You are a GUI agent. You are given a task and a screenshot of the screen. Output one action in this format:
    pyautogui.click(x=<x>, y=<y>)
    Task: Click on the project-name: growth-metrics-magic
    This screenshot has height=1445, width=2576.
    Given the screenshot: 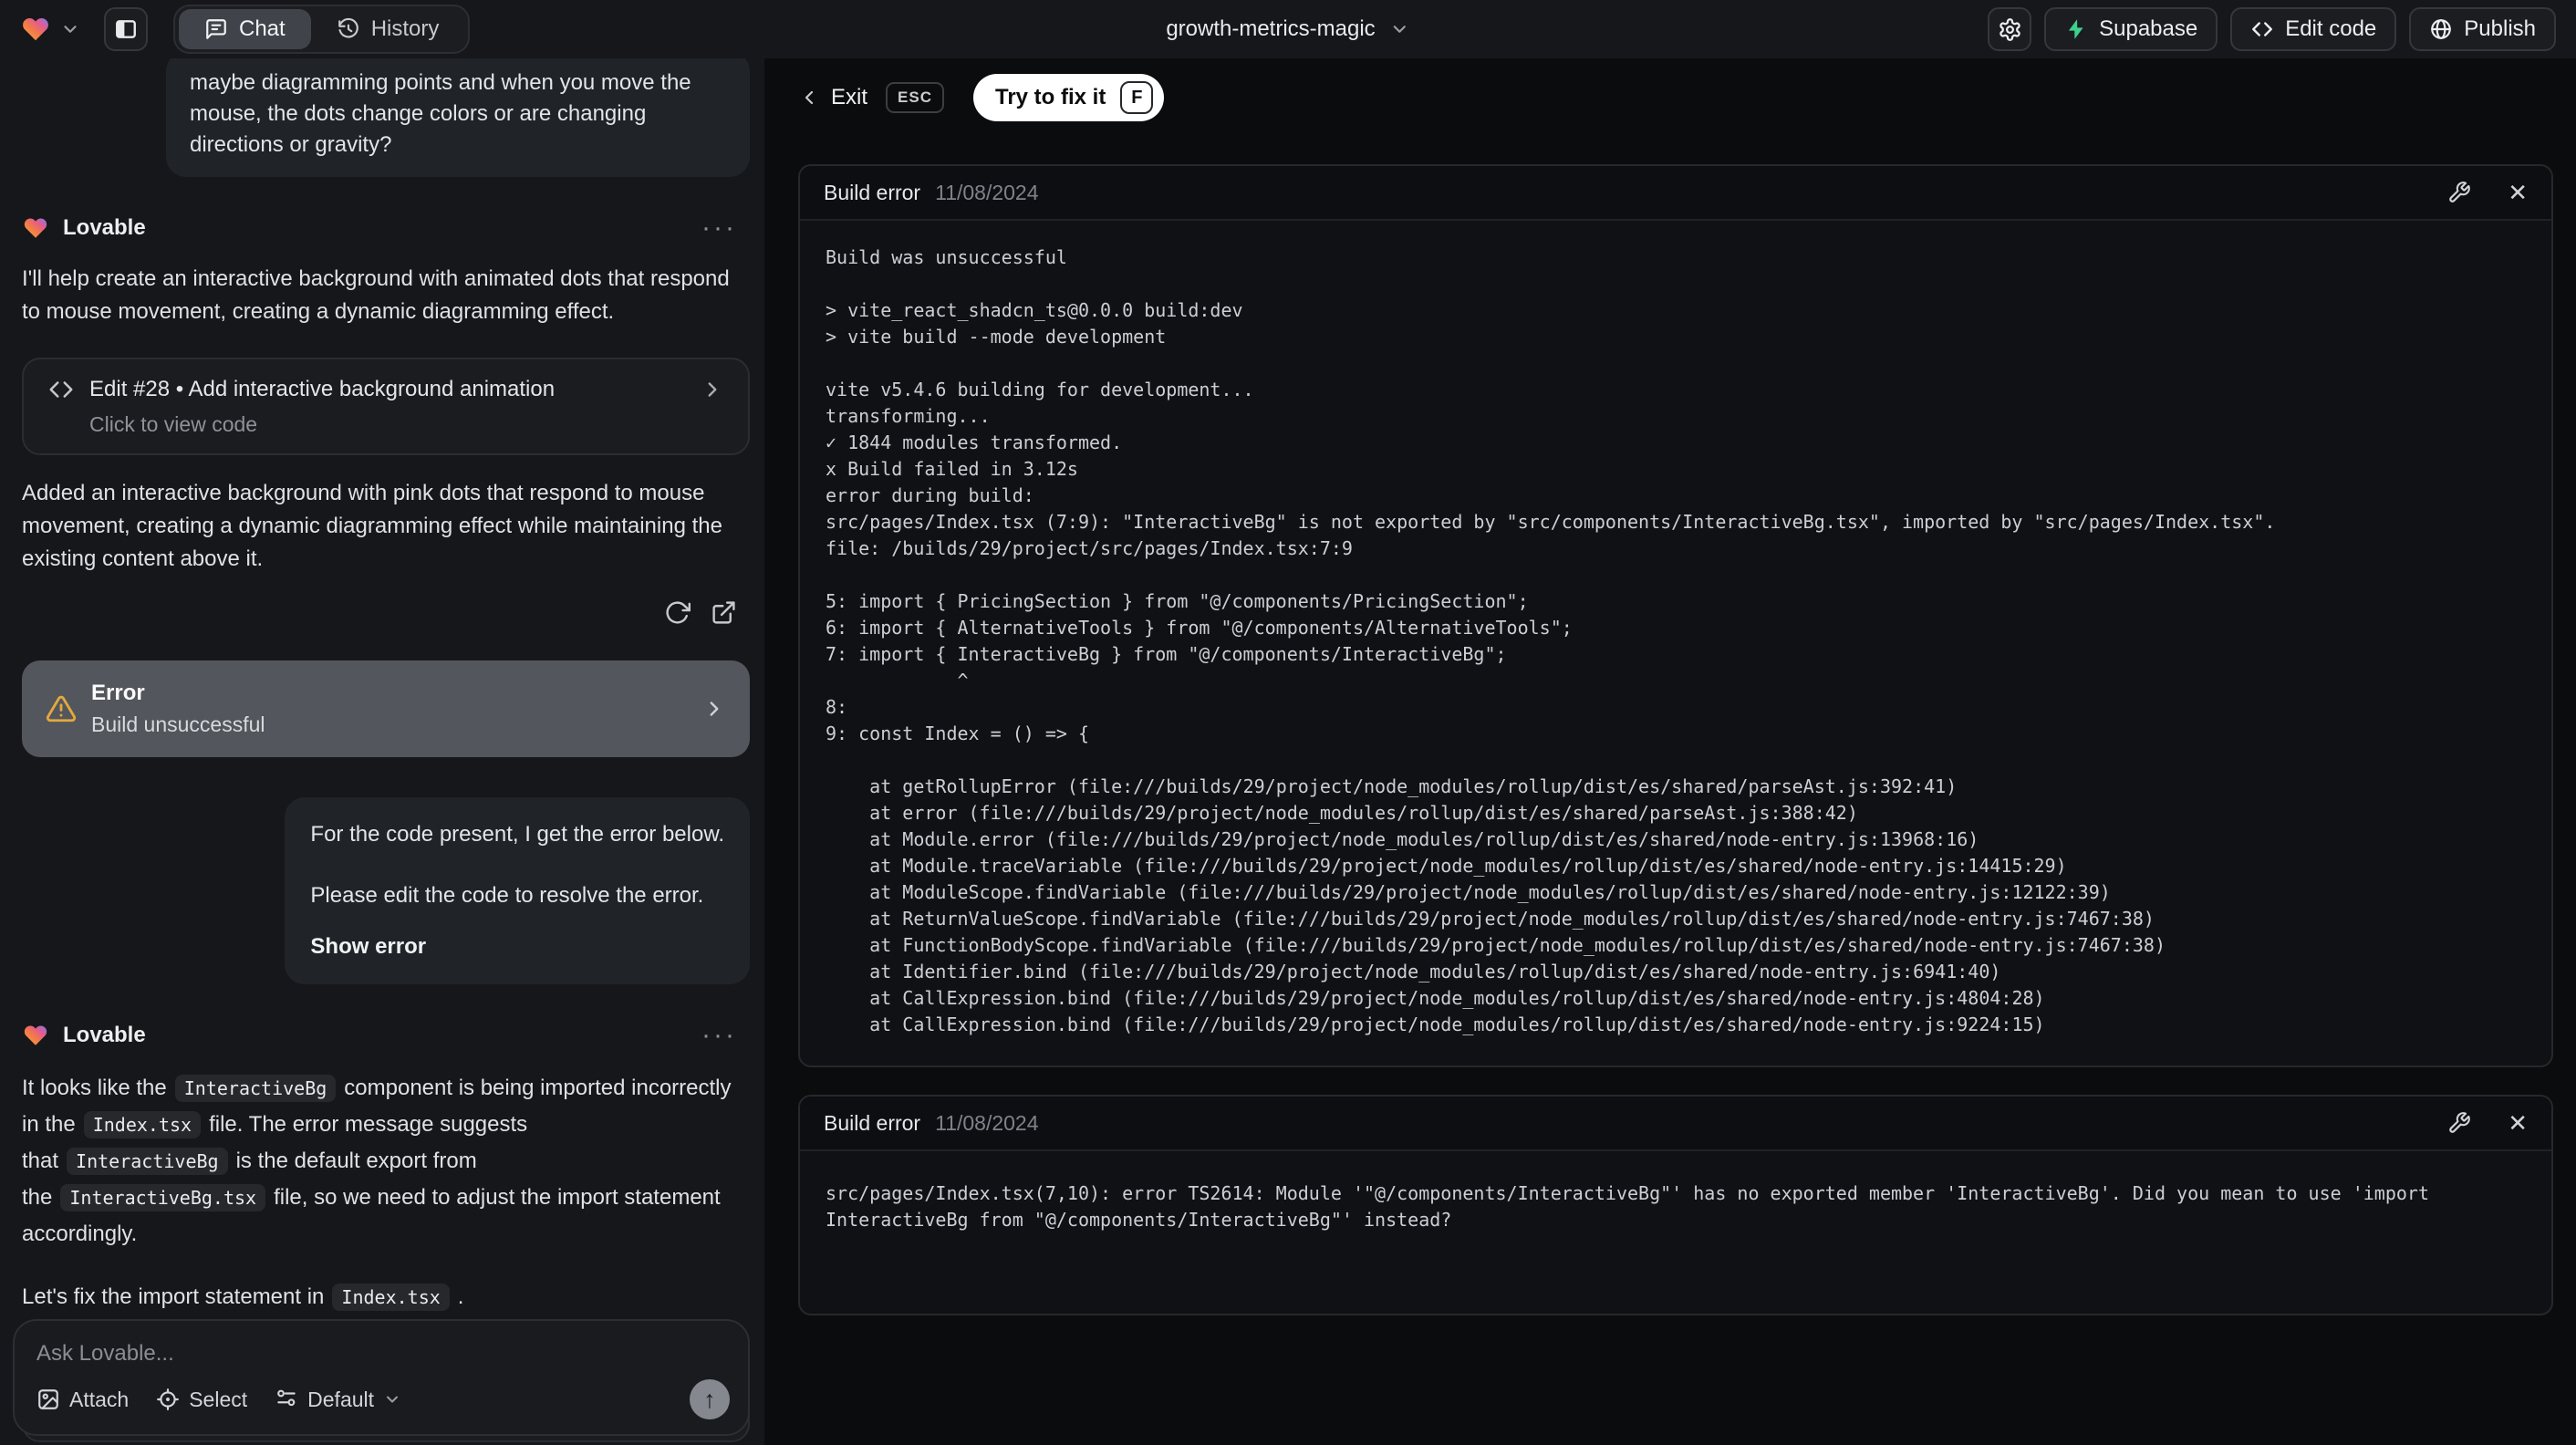 What is the action you would take?
    pyautogui.click(x=1271, y=28)
    